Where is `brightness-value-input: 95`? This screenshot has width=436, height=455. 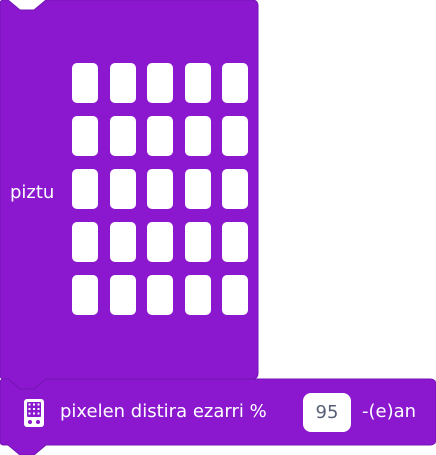 brightness-value-input: 95 is located at coordinates (327, 412).